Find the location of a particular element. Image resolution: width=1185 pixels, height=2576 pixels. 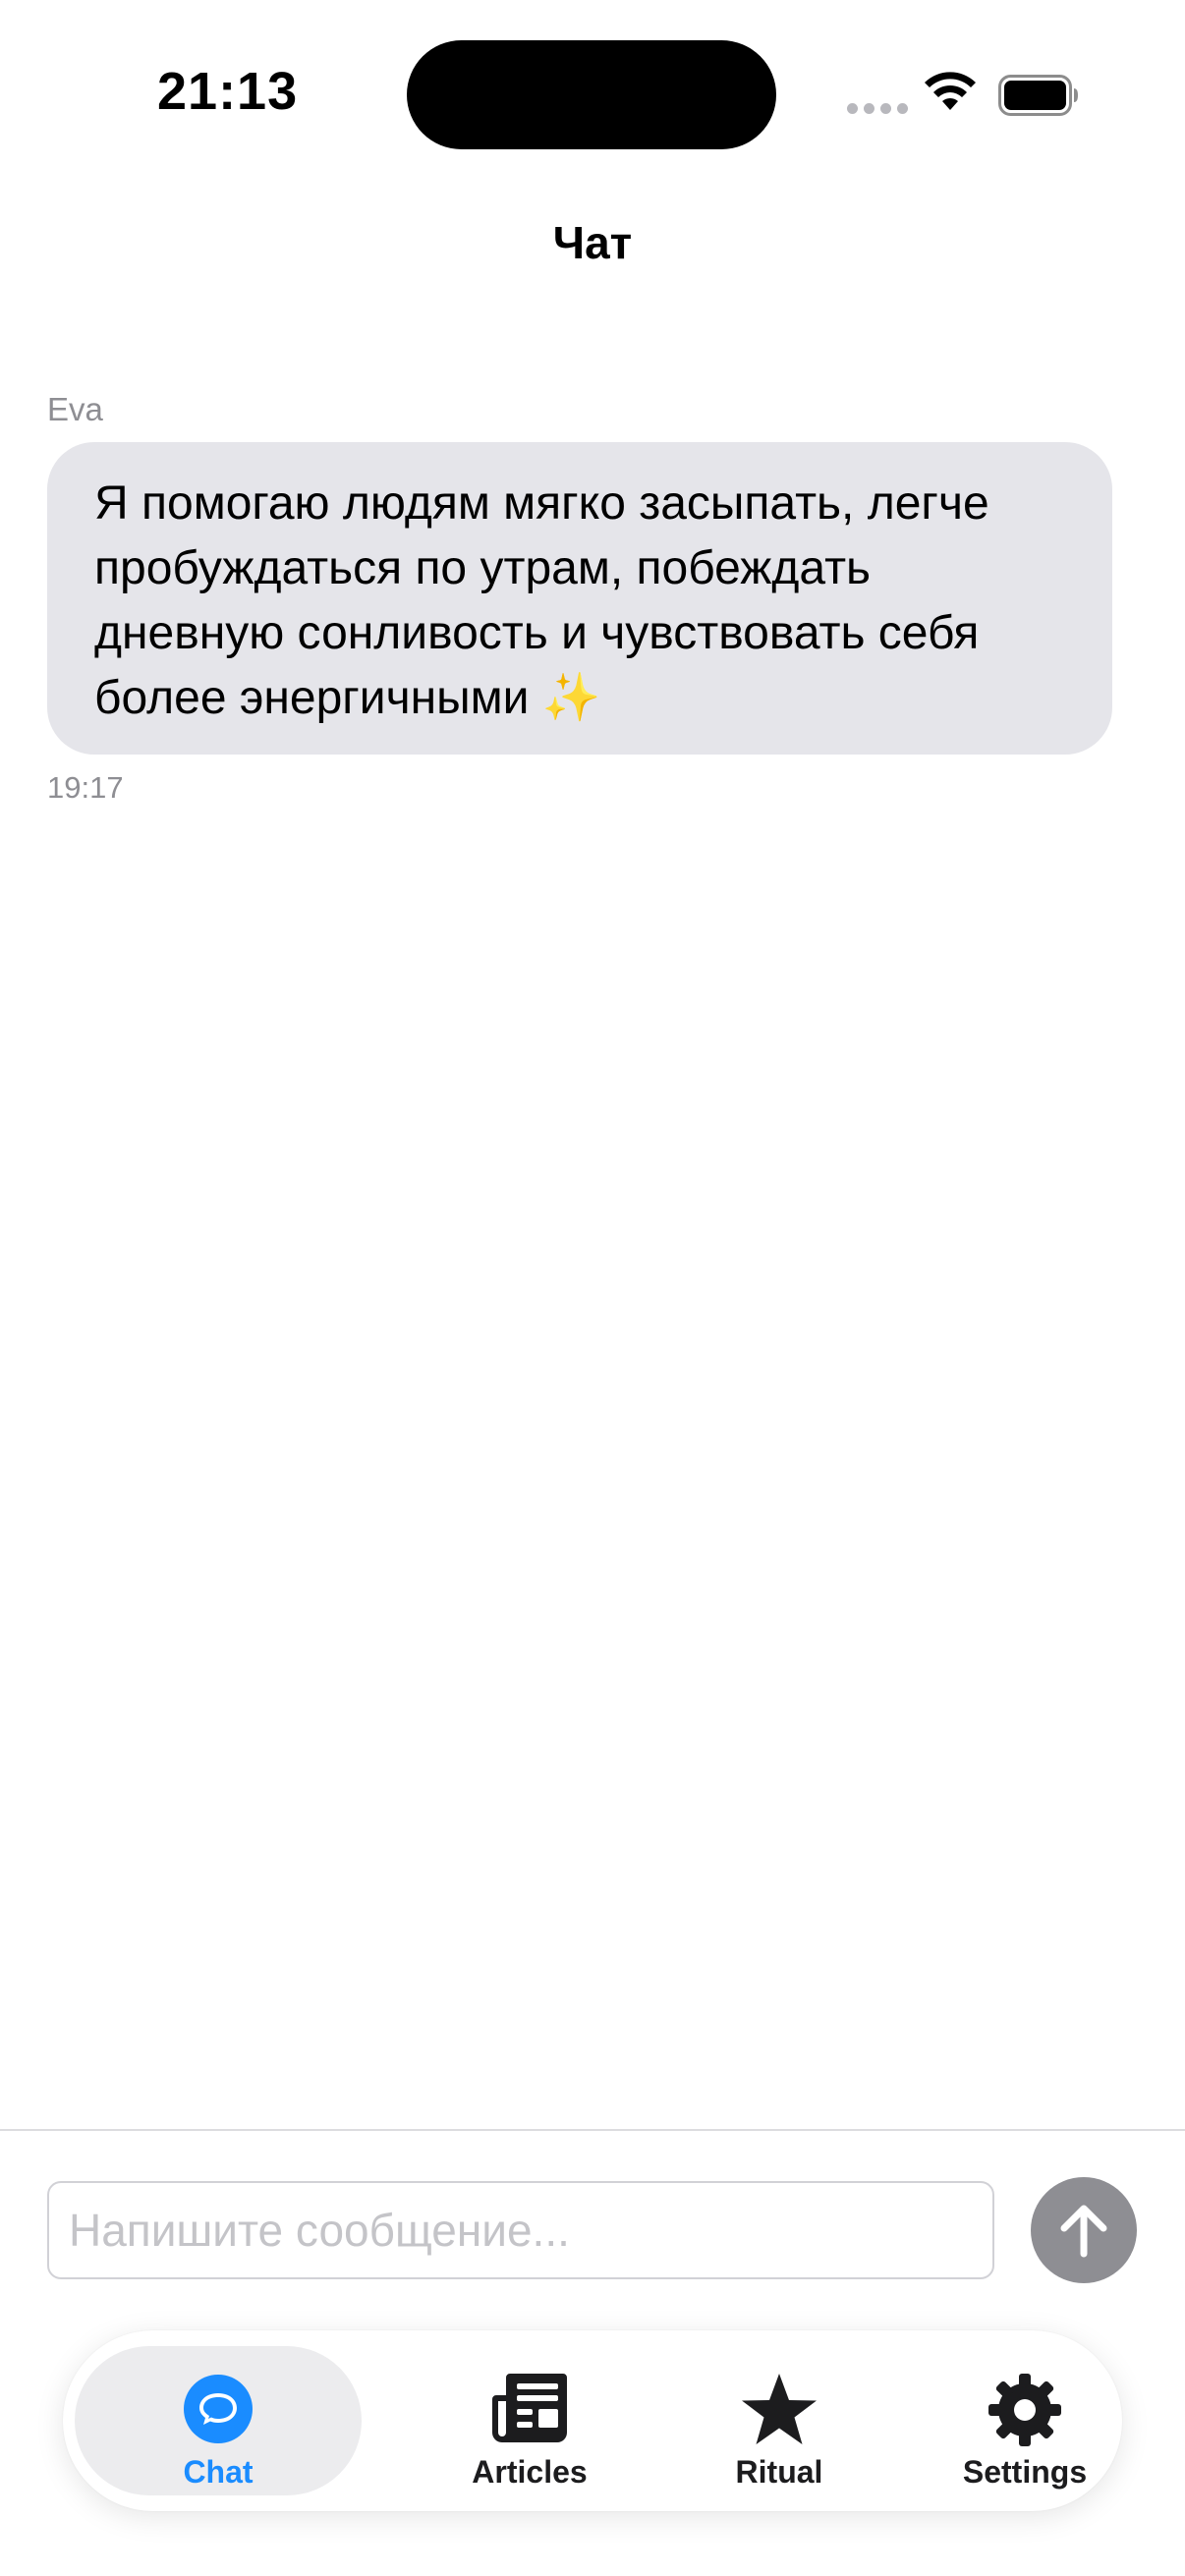

arrow-up-icon is located at coordinates (1084, 2231).